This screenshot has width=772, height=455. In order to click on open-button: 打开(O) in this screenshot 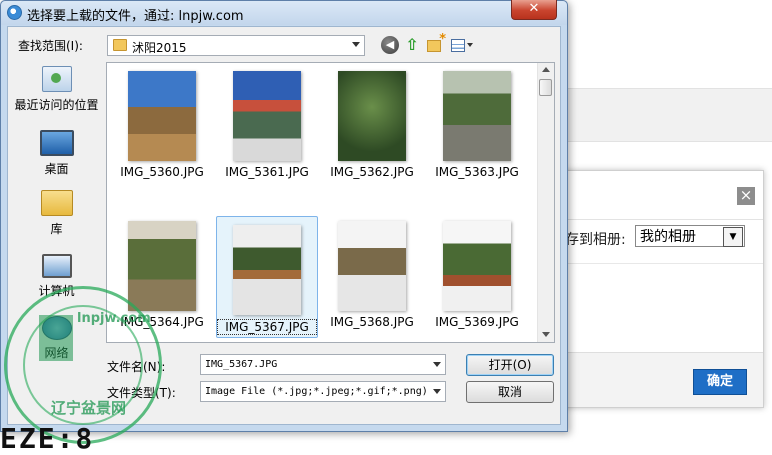, I will do `click(510, 365)`.